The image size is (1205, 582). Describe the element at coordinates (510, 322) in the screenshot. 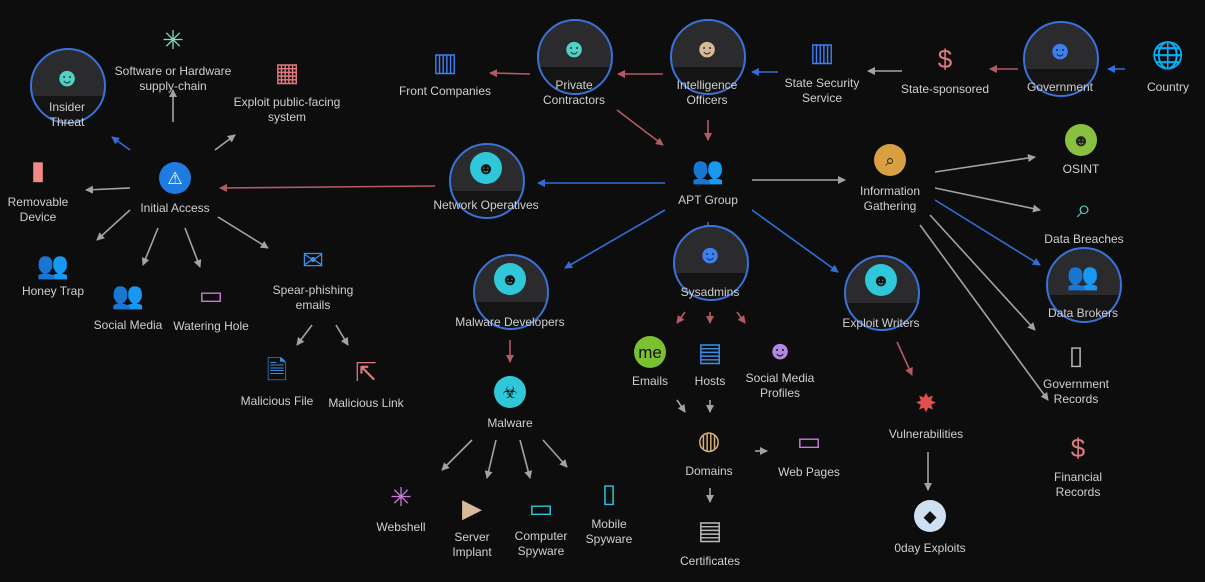

I see `node-label: Malware Developers` at that location.